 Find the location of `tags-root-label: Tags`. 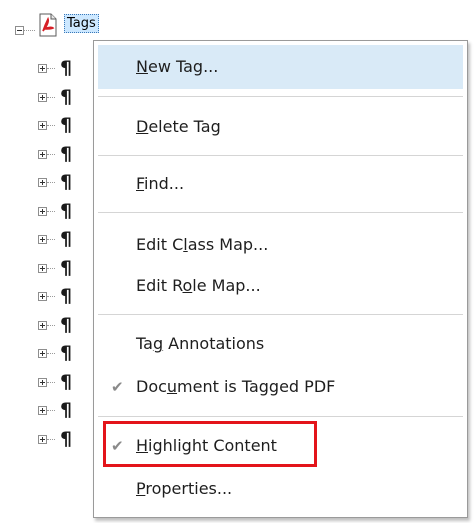

tags-root-label: Tags is located at coordinates (81, 23).